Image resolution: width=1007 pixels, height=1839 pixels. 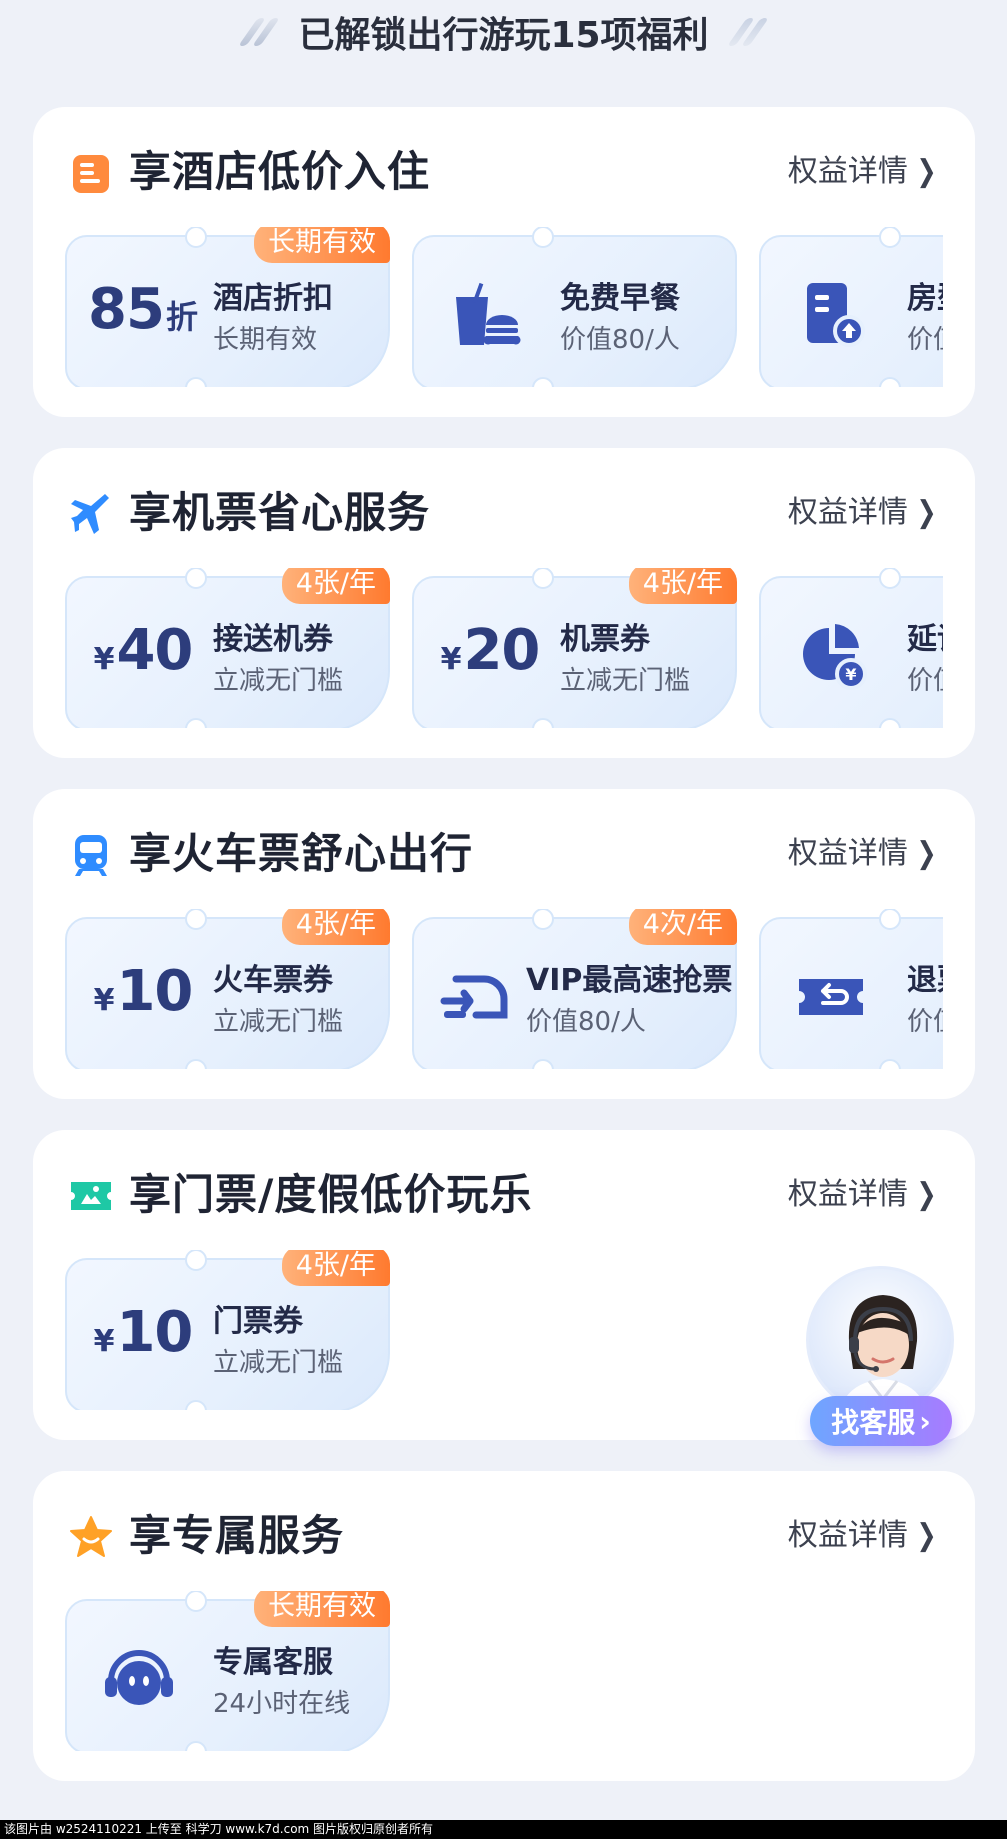 What do you see at coordinates (126, 309) in the screenshot?
I see `discount-number: 85` at bounding box center [126, 309].